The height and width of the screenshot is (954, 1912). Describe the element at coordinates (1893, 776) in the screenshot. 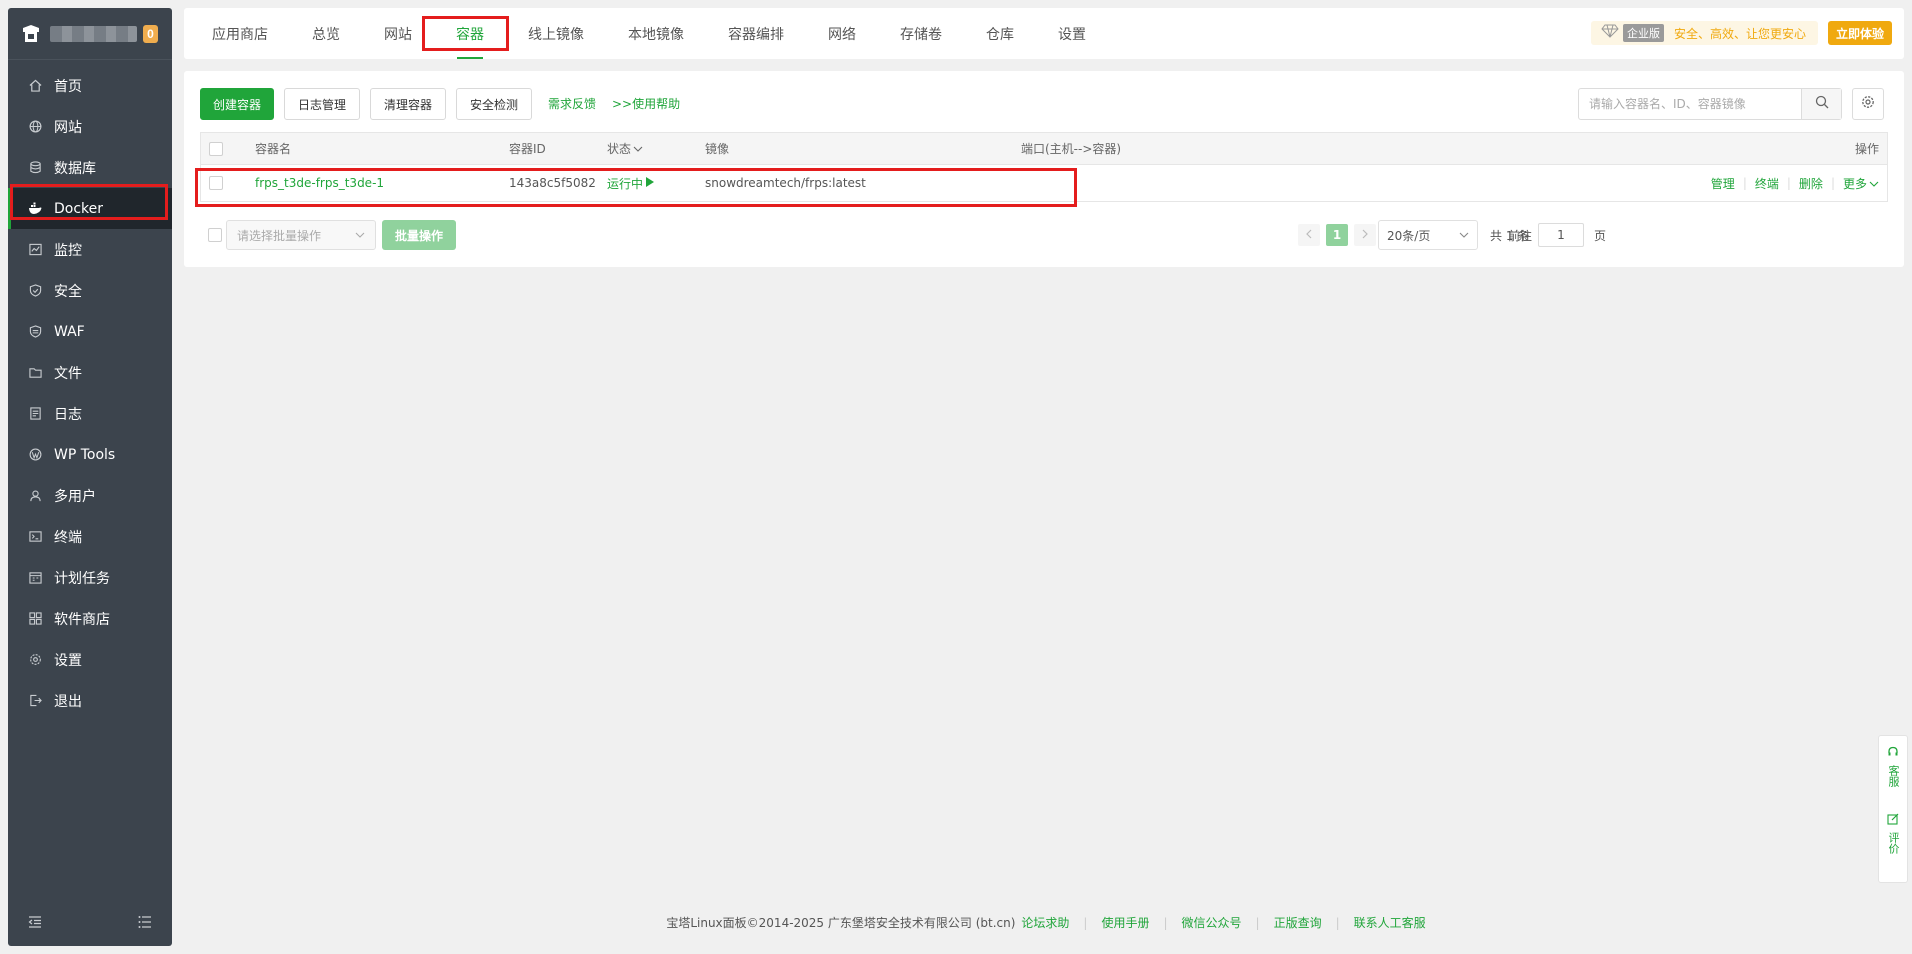

I see `customer-service-label: 客服` at that location.